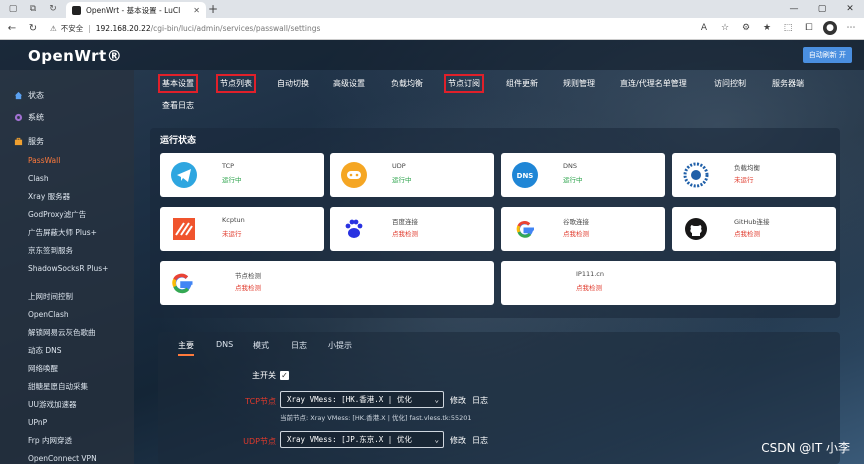 This screenshot has width=864, height=464. Describe the element at coordinates (754, 175) in the screenshot. I see `status-card-load-balance: 负载均衡 未运行` at that location.